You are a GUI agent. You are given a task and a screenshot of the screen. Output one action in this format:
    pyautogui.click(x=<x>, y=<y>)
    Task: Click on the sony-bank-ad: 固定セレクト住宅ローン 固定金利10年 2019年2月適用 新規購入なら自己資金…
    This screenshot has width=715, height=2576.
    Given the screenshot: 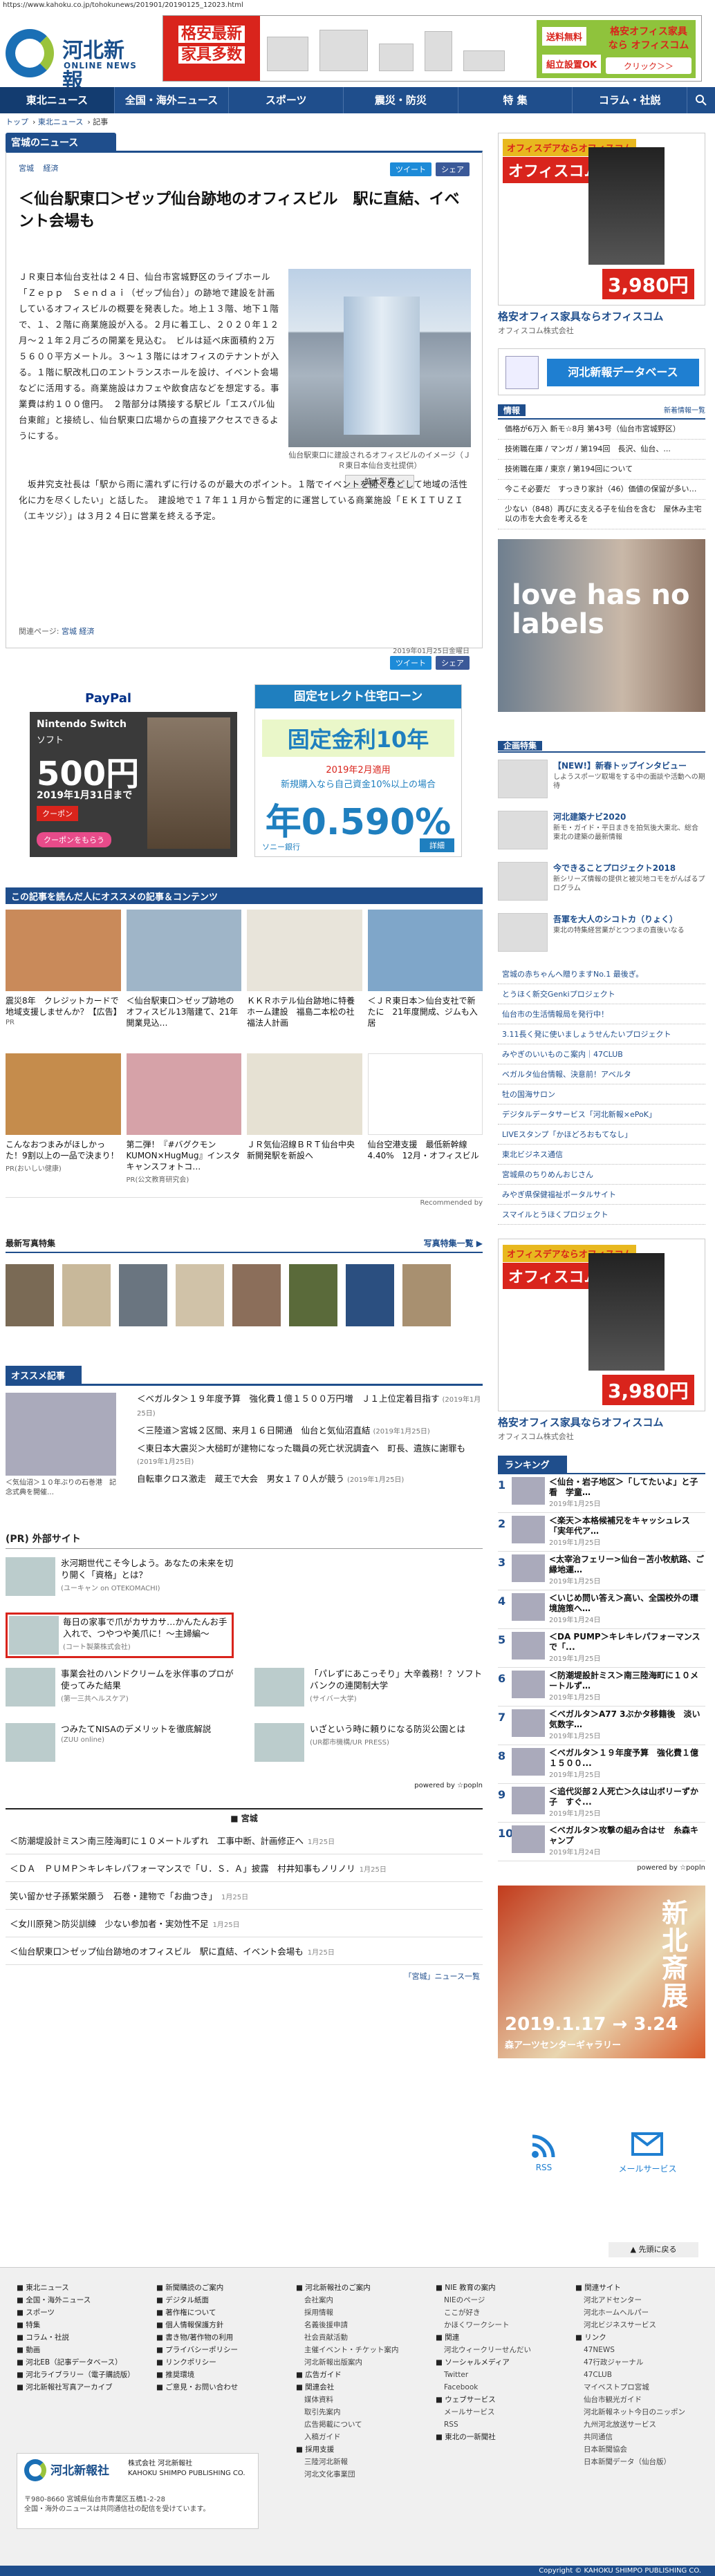 What is the action you would take?
    pyautogui.click(x=358, y=770)
    